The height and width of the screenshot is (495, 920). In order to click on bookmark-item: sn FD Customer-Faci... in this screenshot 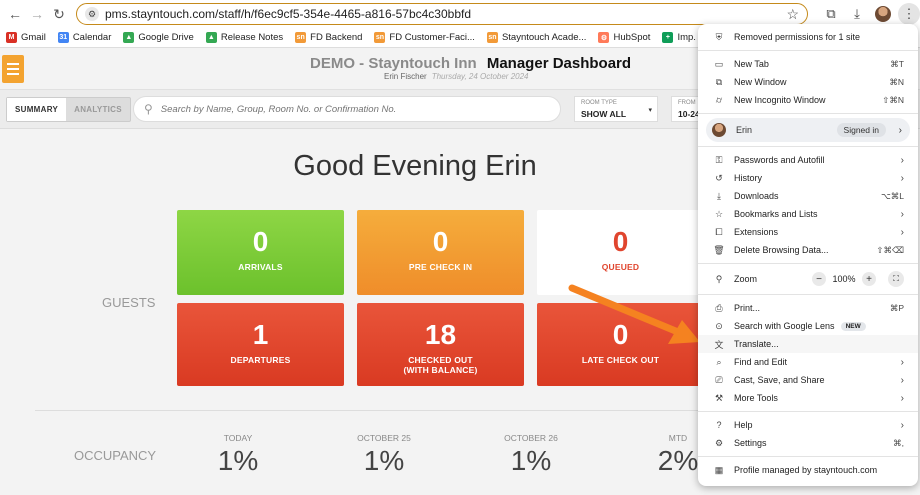, I will do `click(424, 37)`.